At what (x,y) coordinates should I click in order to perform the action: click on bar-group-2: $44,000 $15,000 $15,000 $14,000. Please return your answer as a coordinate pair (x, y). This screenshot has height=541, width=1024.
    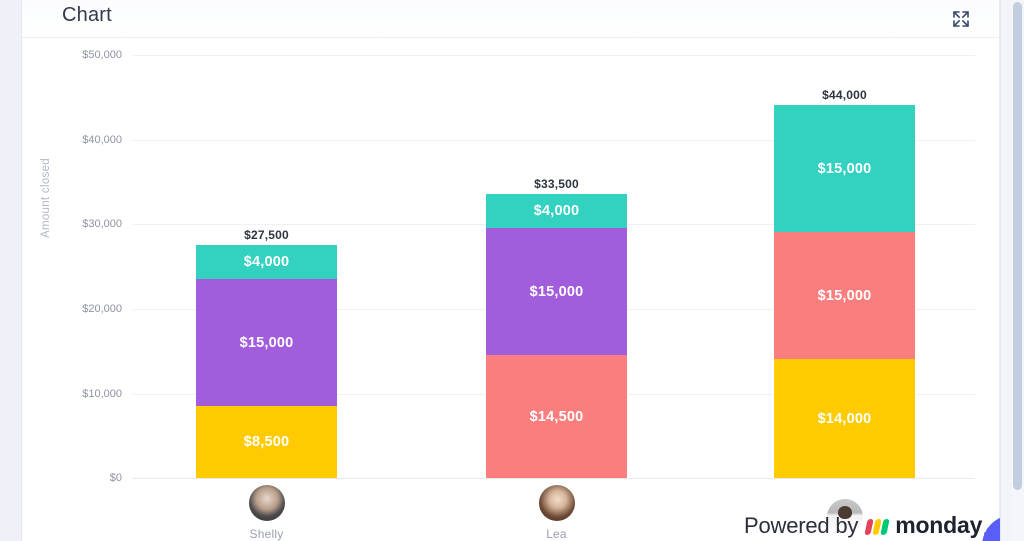
    Looking at the image, I should click on (844, 283).